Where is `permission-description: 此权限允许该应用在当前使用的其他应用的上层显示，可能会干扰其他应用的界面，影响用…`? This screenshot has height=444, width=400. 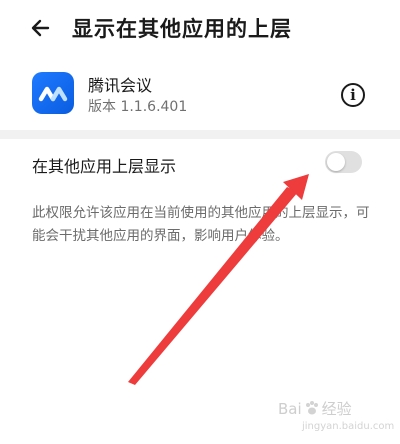 permission-description: 此权限允许该应用在当前使用的其他应用的上层显示，可能会干扰其他应用的界面，影响用… is located at coordinates (201, 224).